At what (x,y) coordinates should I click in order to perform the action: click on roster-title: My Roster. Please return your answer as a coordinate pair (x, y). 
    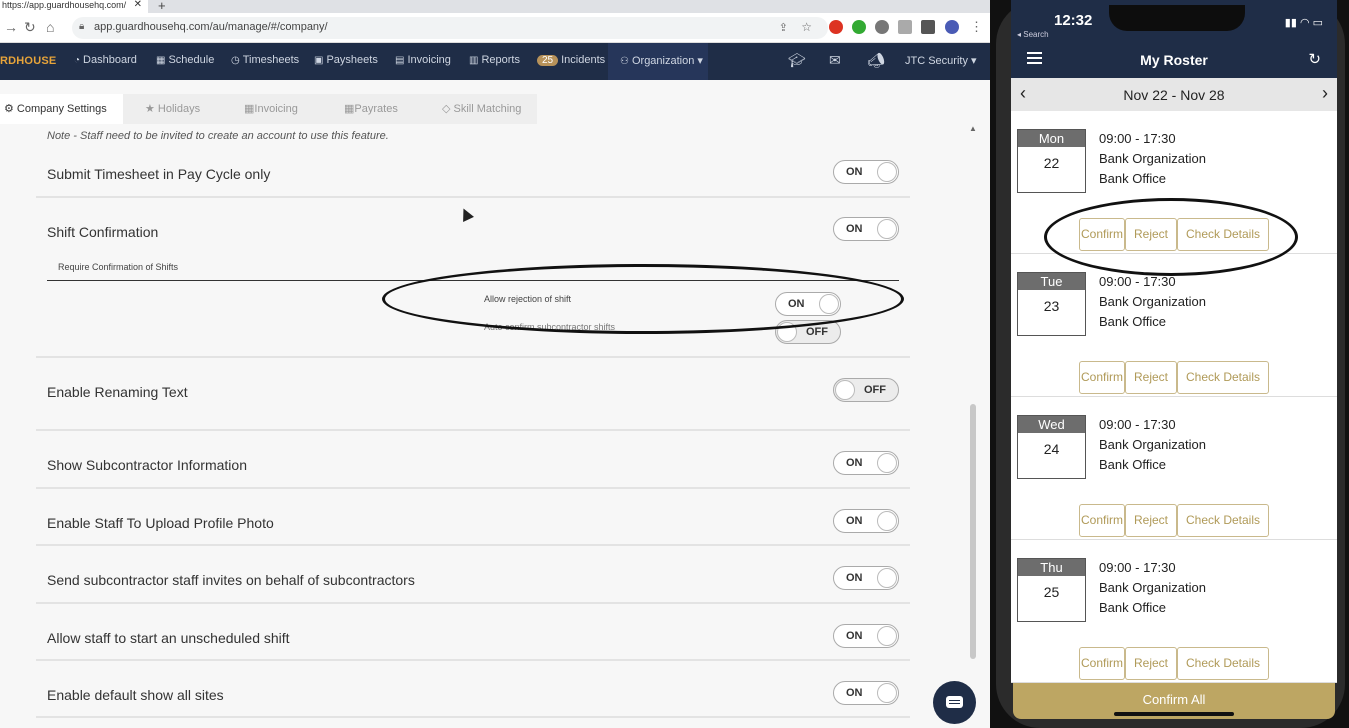
    Looking at the image, I should click on (1174, 60).